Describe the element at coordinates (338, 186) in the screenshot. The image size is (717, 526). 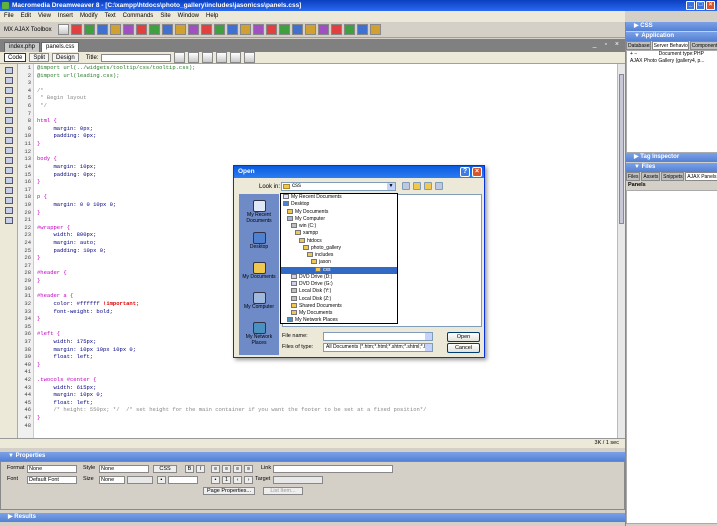
I see `look-in-select: css ▼` at that location.